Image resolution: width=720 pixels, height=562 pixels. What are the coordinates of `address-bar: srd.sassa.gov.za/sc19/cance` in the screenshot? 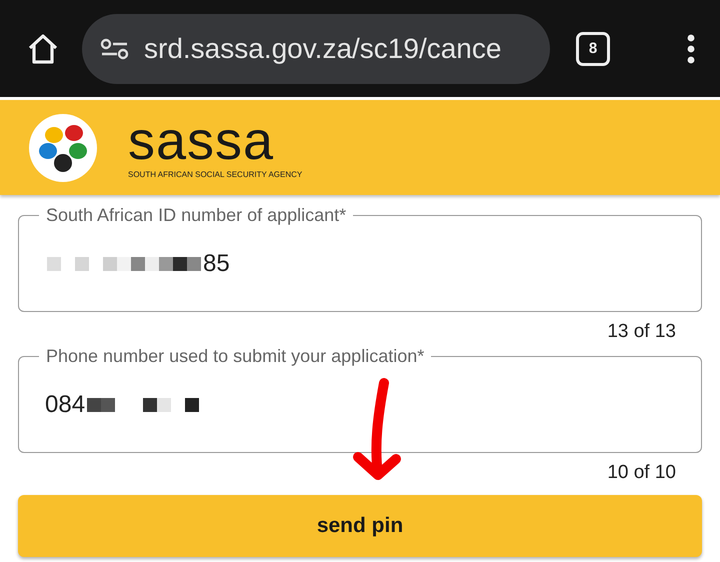 It's located at (316, 49).